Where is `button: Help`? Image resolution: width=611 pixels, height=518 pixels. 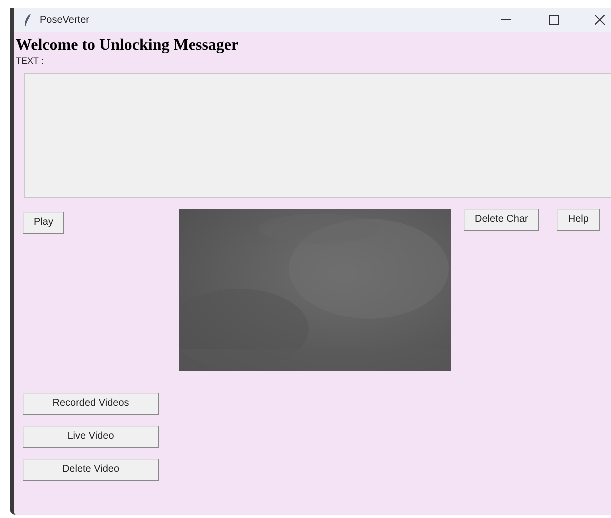
button: Help is located at coordinates (578, 220).